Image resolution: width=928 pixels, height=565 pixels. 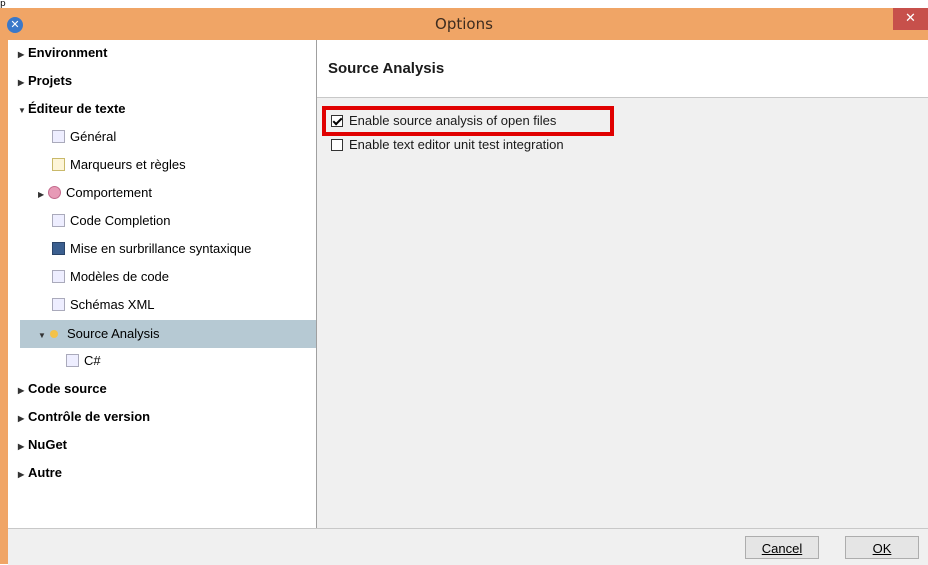 I want to click on tree-item-environment: ▶ Environment, so click(x=62, y=53).